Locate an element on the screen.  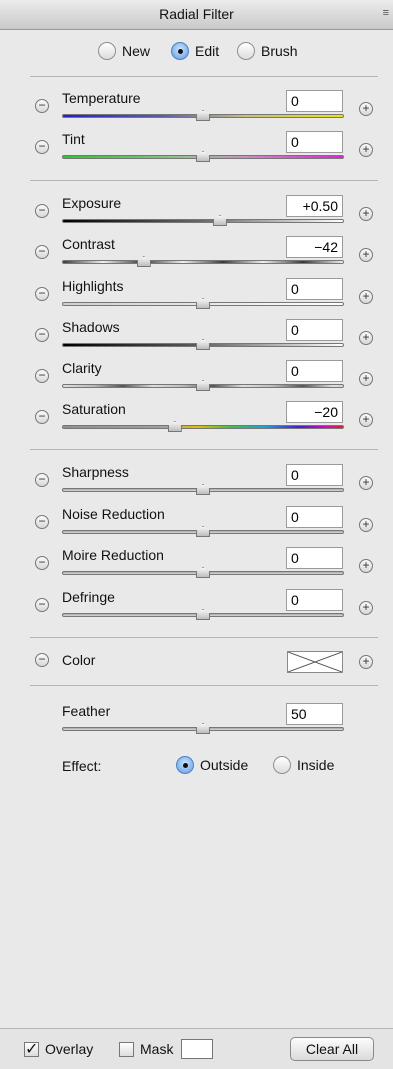
noise-reduction-minus-icon: − is located at coordinates (42, 522).